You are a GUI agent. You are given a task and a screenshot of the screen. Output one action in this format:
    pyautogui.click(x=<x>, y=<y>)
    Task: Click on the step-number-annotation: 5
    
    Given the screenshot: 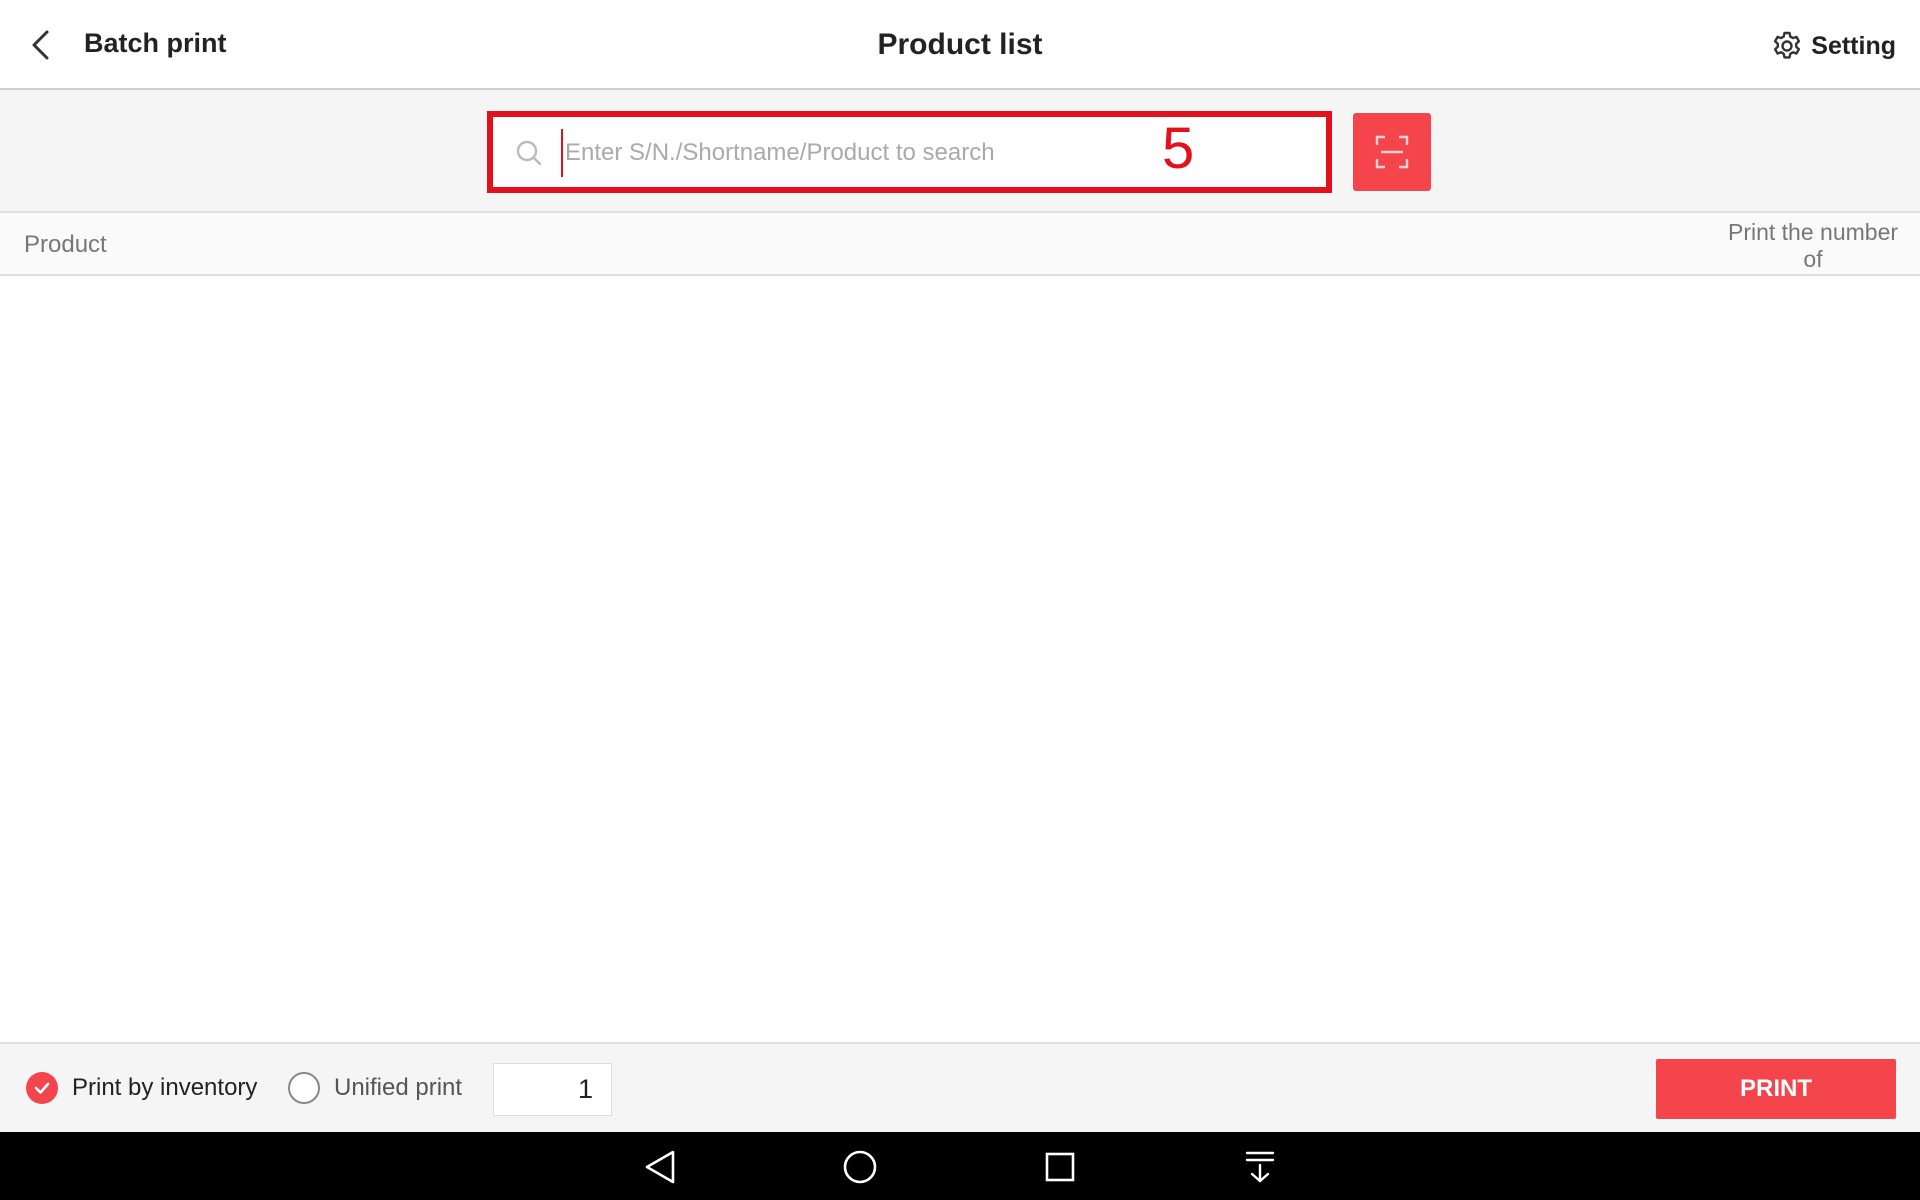 What is the action you would take?
    pyautogui.click(x=1178, y=148)
    